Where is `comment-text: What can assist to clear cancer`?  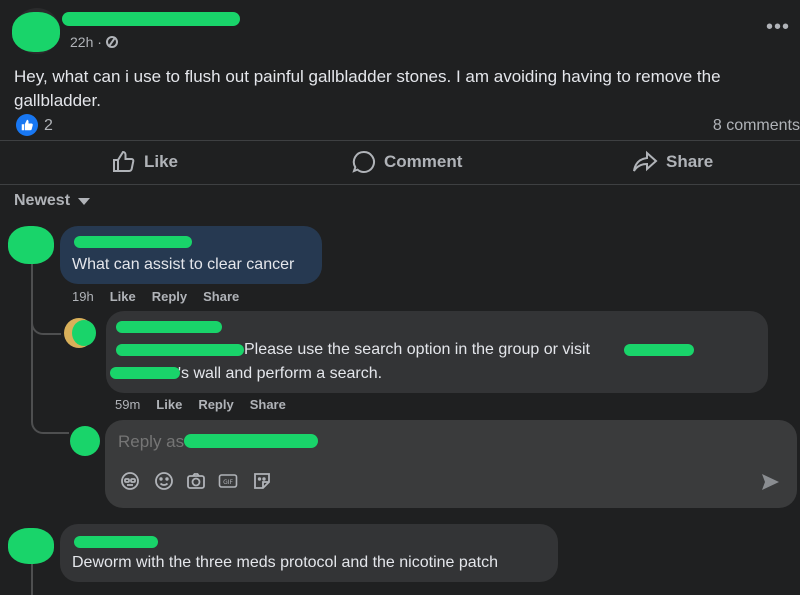
comment-text: What can assist to clear cancer is located at coordinates (183, 264).